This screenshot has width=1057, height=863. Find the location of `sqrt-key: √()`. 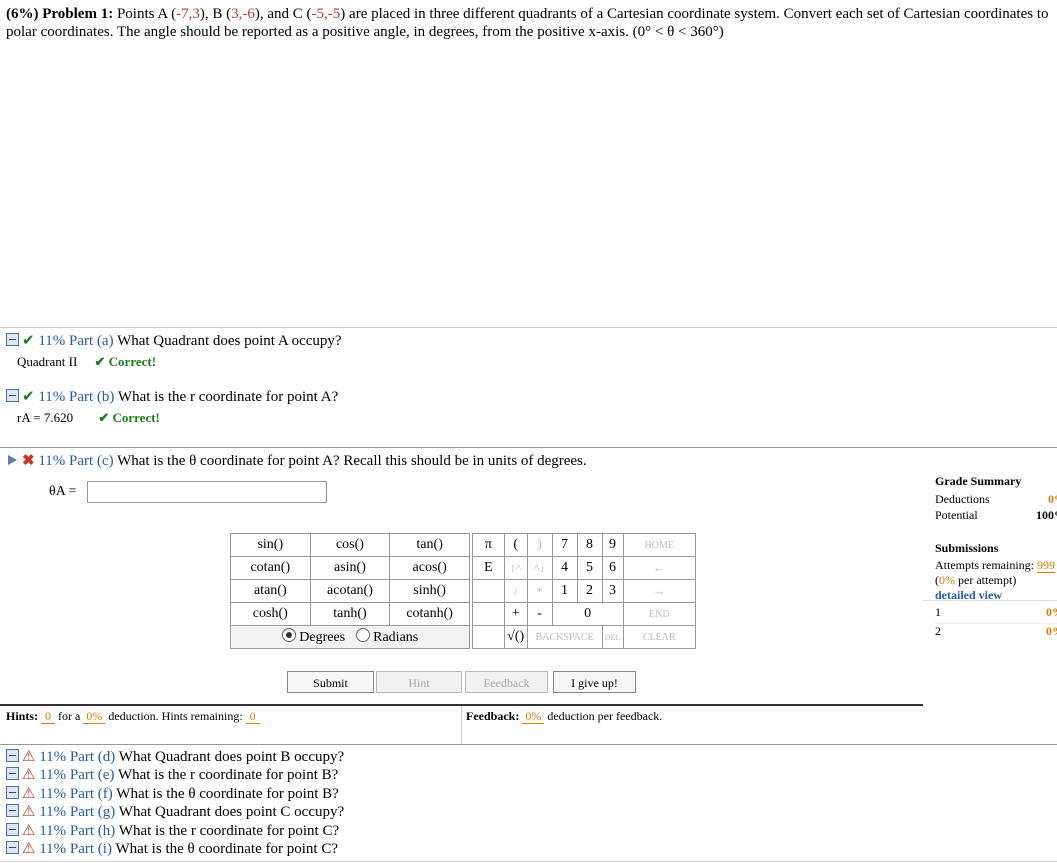

sqrt-key: √() is located at coordinates (515, 637).